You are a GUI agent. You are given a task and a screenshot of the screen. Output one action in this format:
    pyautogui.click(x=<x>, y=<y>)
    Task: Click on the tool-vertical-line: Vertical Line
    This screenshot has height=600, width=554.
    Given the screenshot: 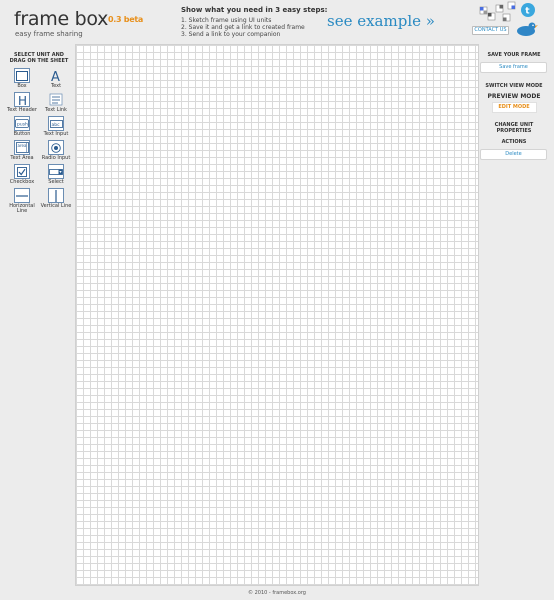 What is the action you would take?
    pyautogui.click(x=56, y=201)
    